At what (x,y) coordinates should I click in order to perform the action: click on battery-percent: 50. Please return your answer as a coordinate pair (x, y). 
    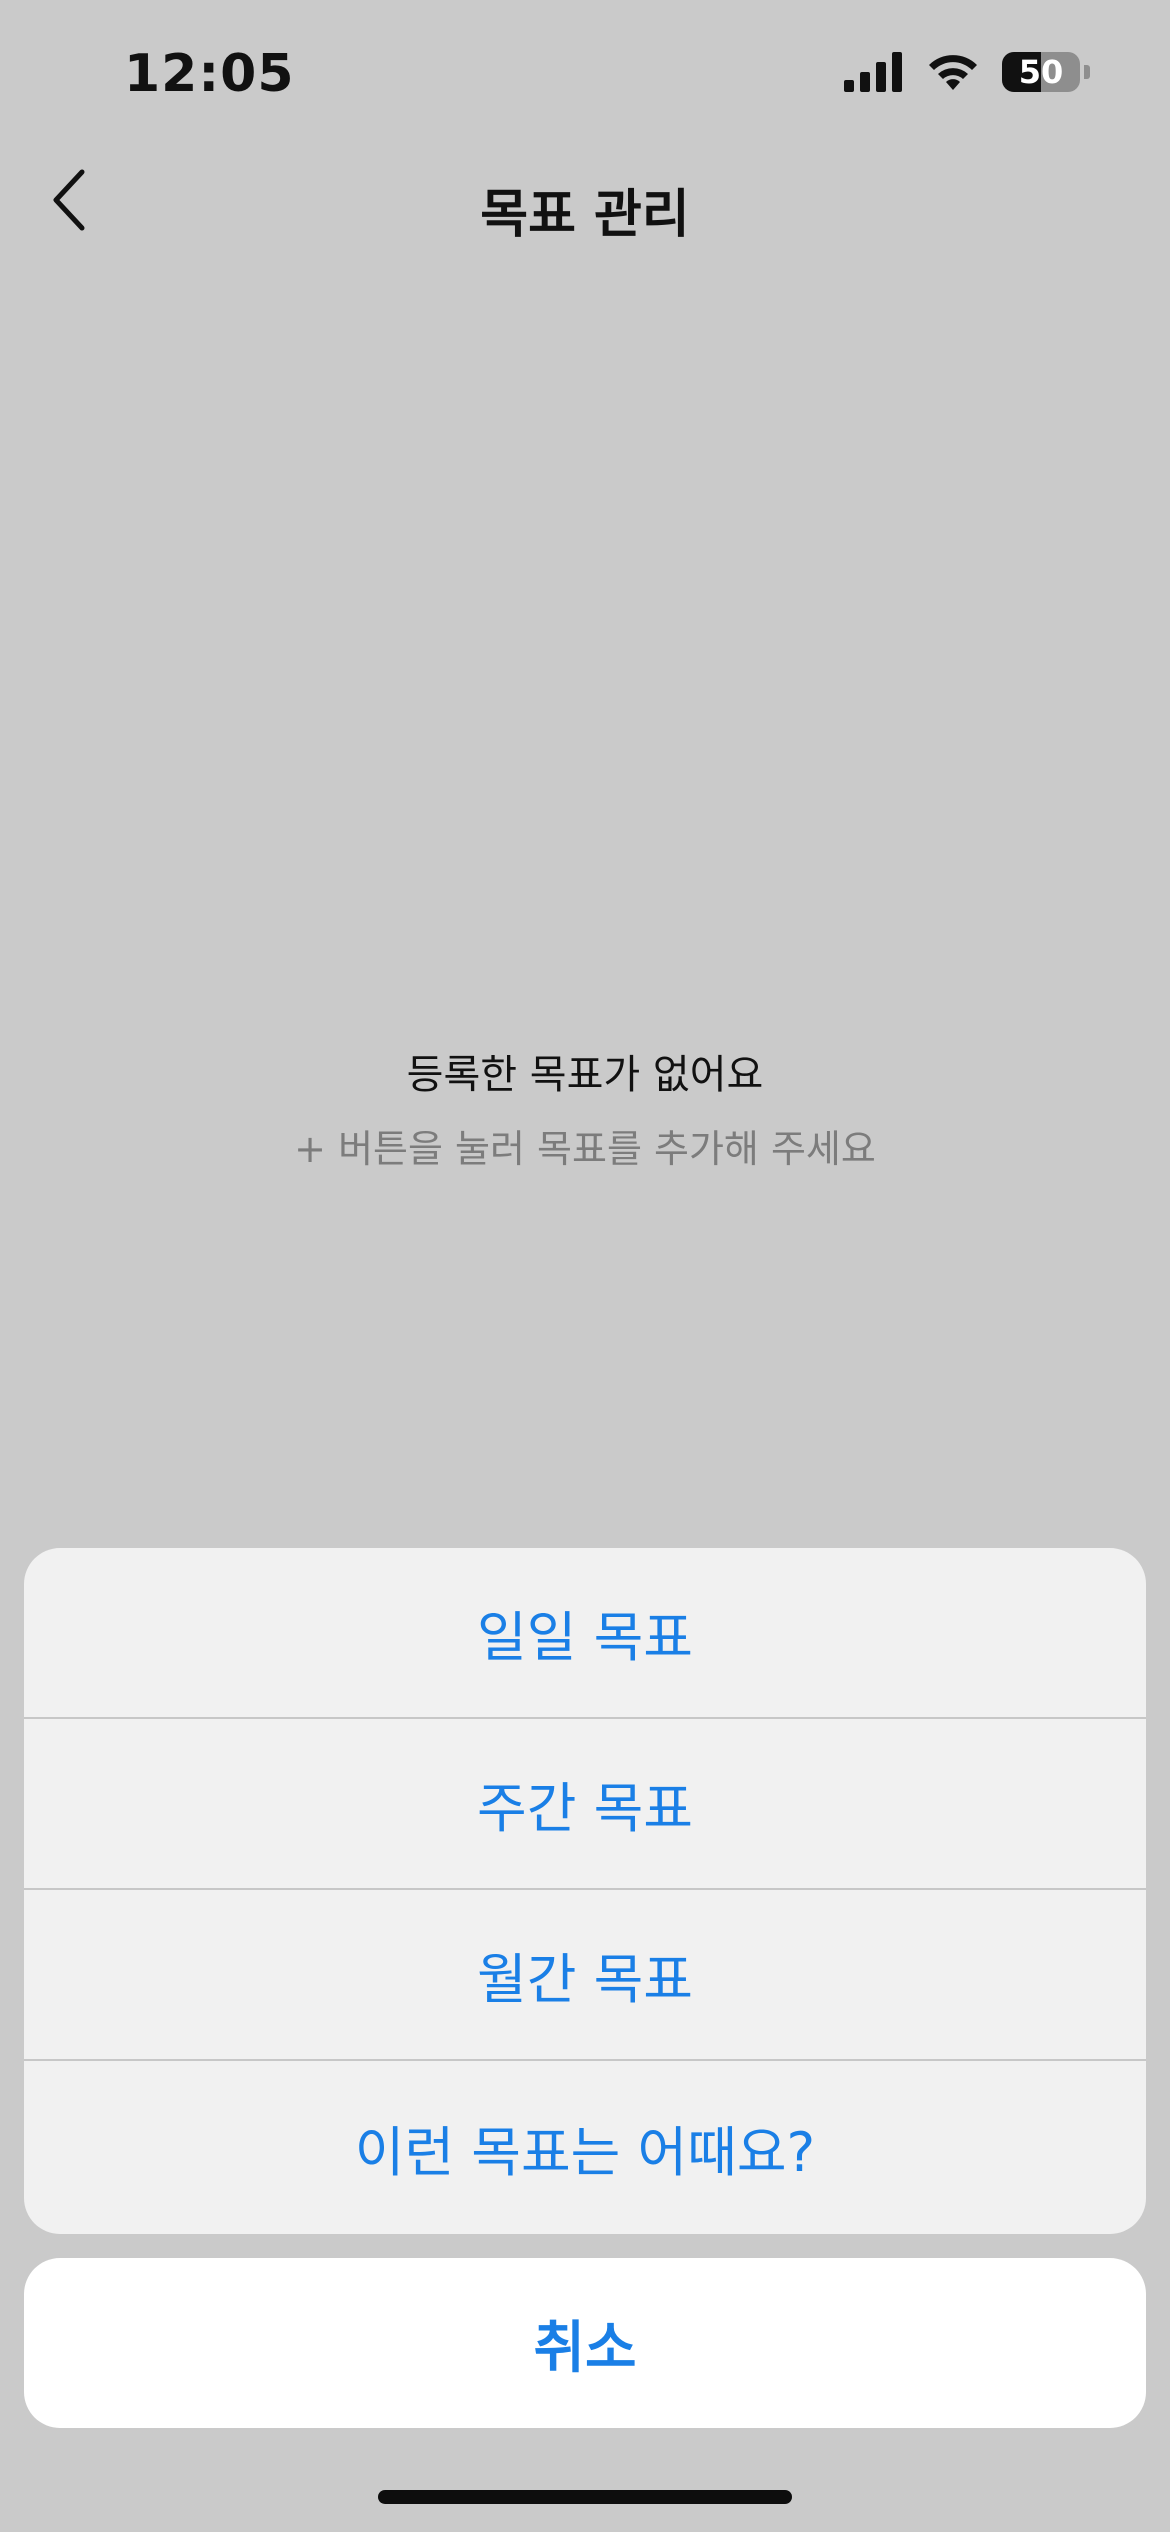
    Looking at the image, I should click on (1041, 72).